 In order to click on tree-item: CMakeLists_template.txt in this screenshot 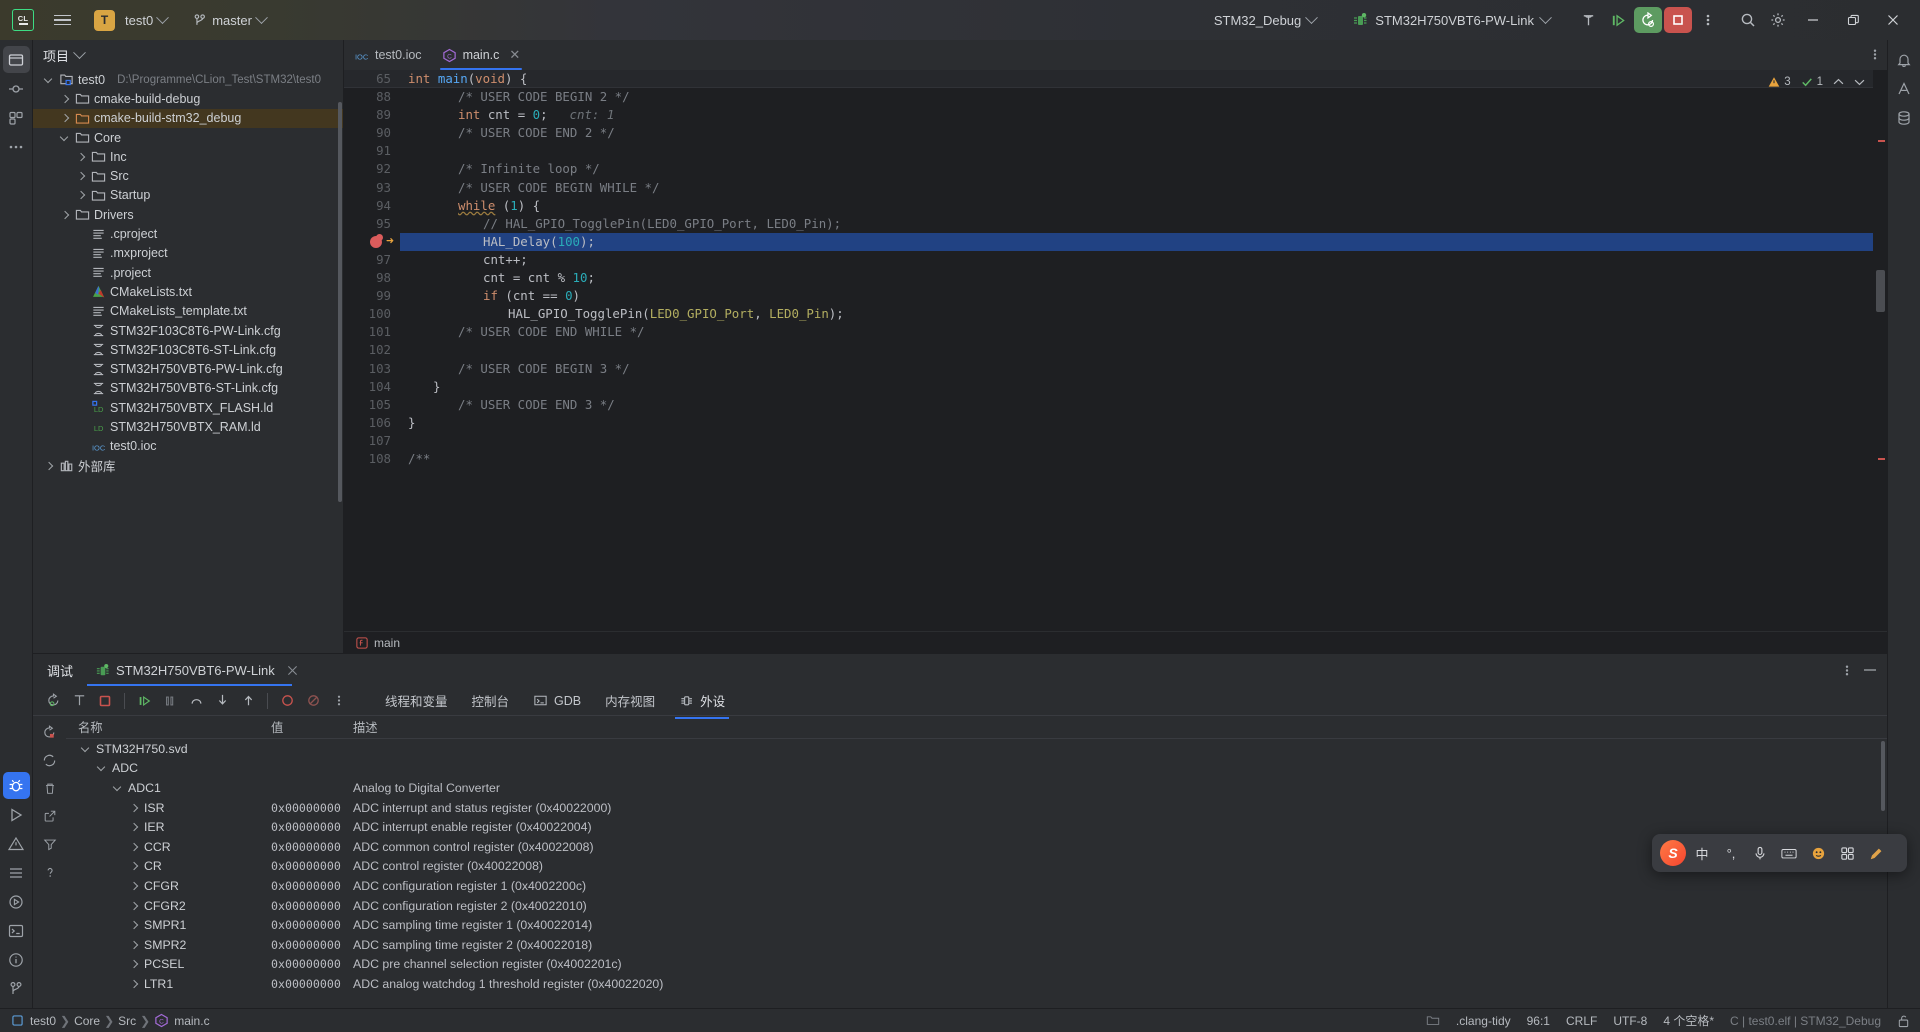, I will do `click(188, 311)`.